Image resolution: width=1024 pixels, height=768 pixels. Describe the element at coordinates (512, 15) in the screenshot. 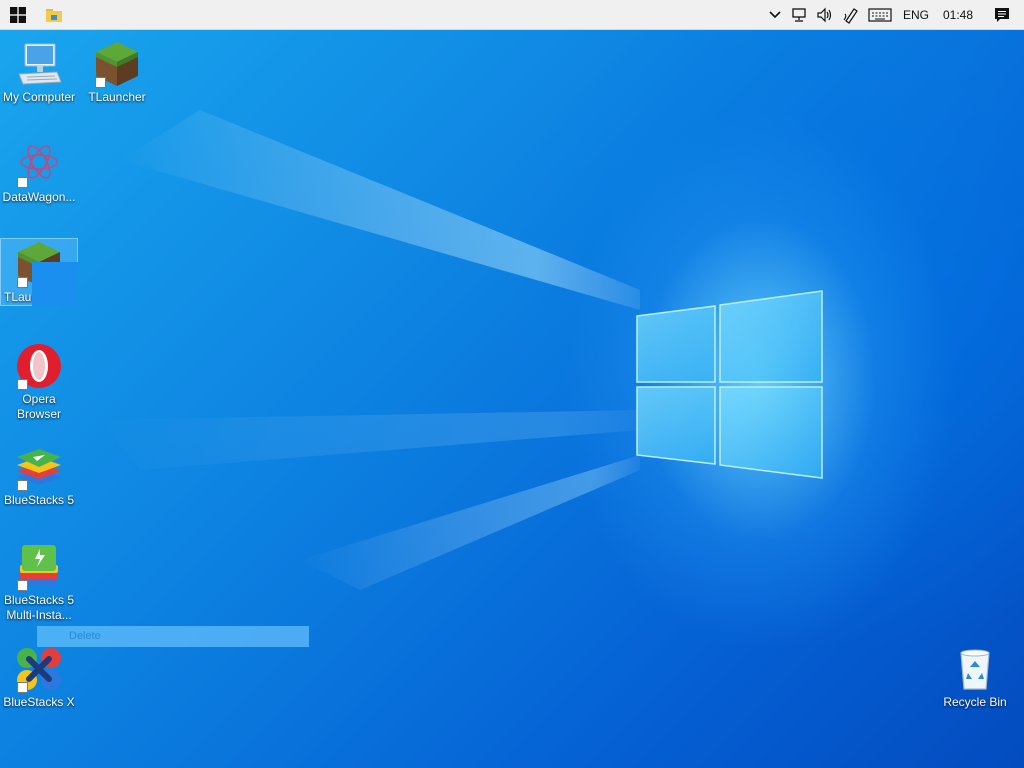

I see `taskbar: ENG 01:48` at that location.